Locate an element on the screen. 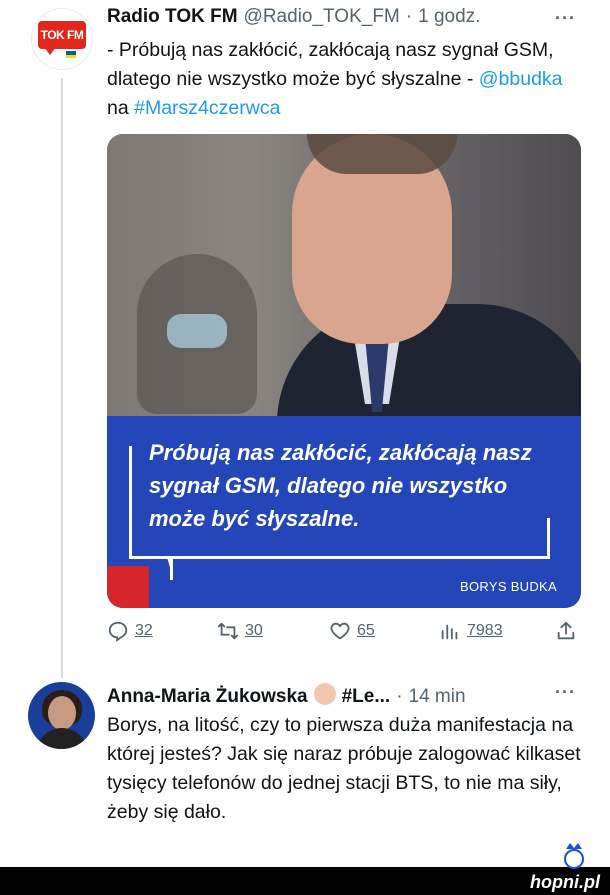 The image size is (610, 895). tweet1-actions: 32 30 65 7983 is located at coordinates (344, 633).